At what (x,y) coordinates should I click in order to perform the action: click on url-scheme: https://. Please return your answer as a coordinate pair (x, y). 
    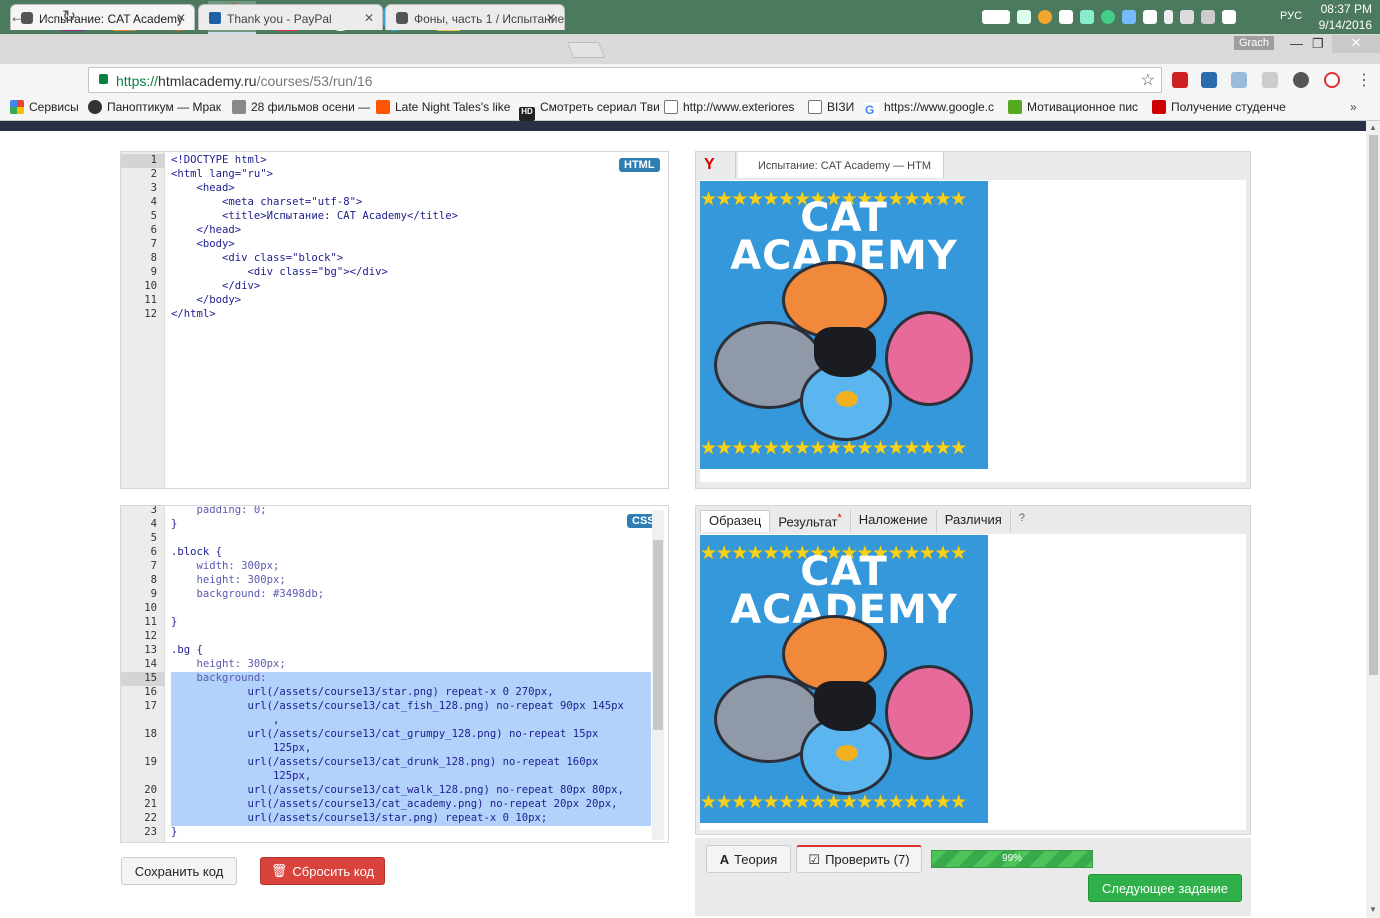
    Looking at the image, I should click on (137, 81).